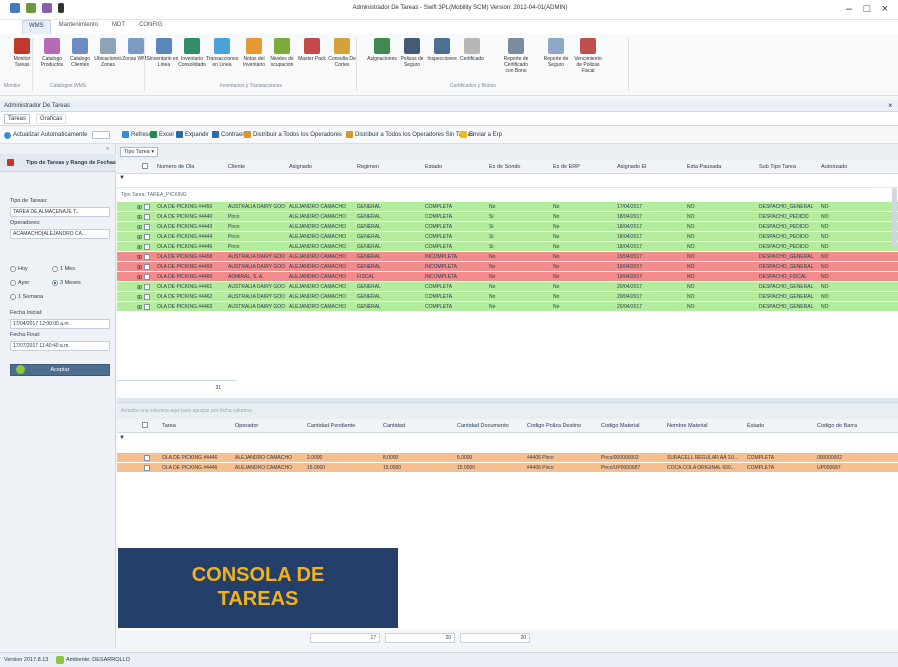 The image size is (898, 667). I want to click on toolbar-button-4: Contraer, so click(228, 134).